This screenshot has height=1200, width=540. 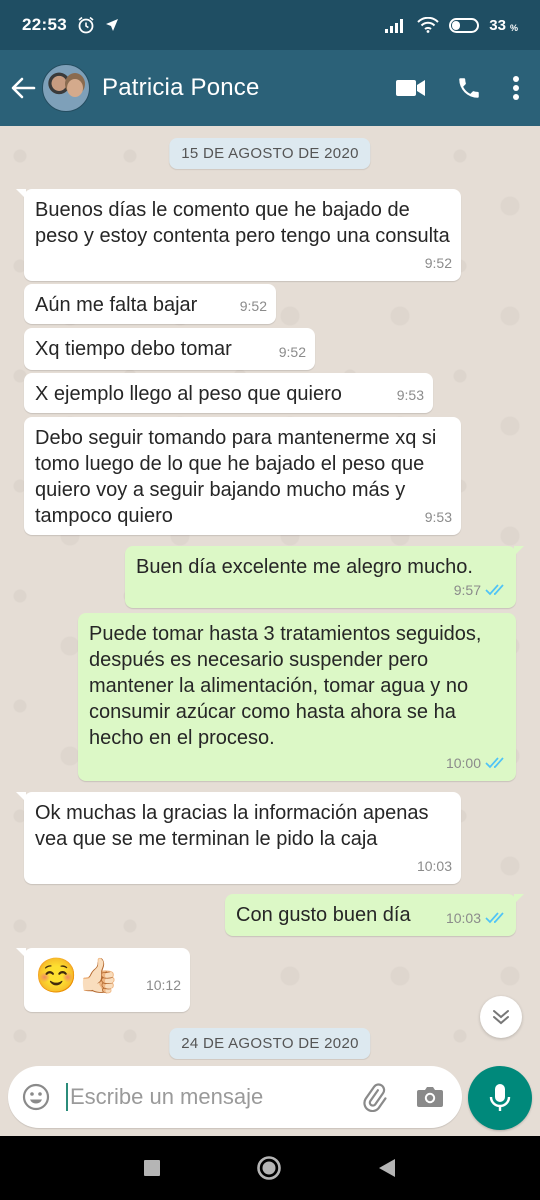 I want to click on message-input, so click(x=205, y=1097).